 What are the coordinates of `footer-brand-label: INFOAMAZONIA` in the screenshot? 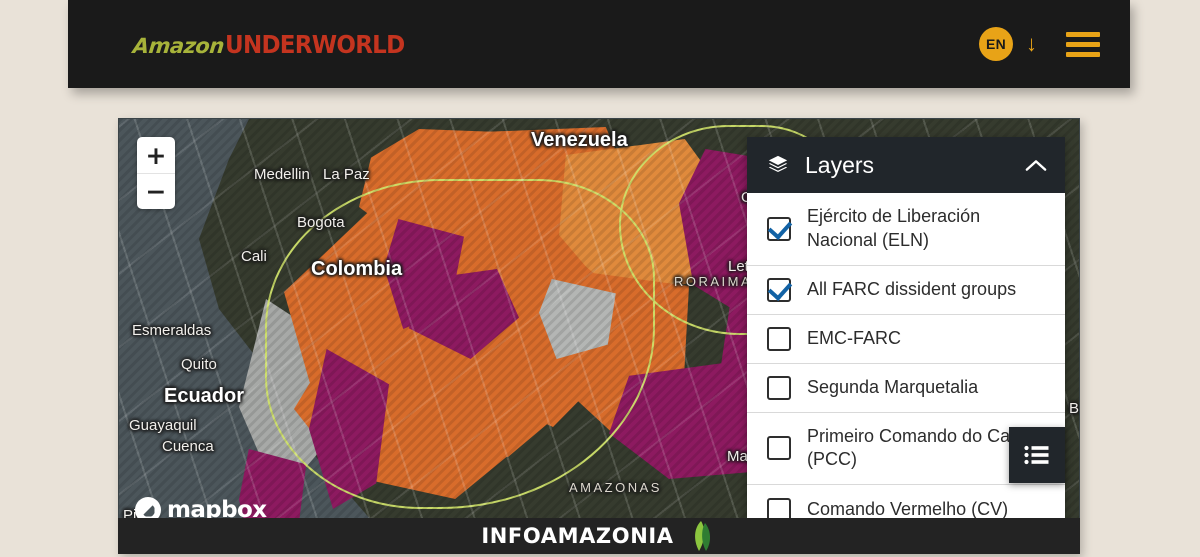 It's located at (577, 536).